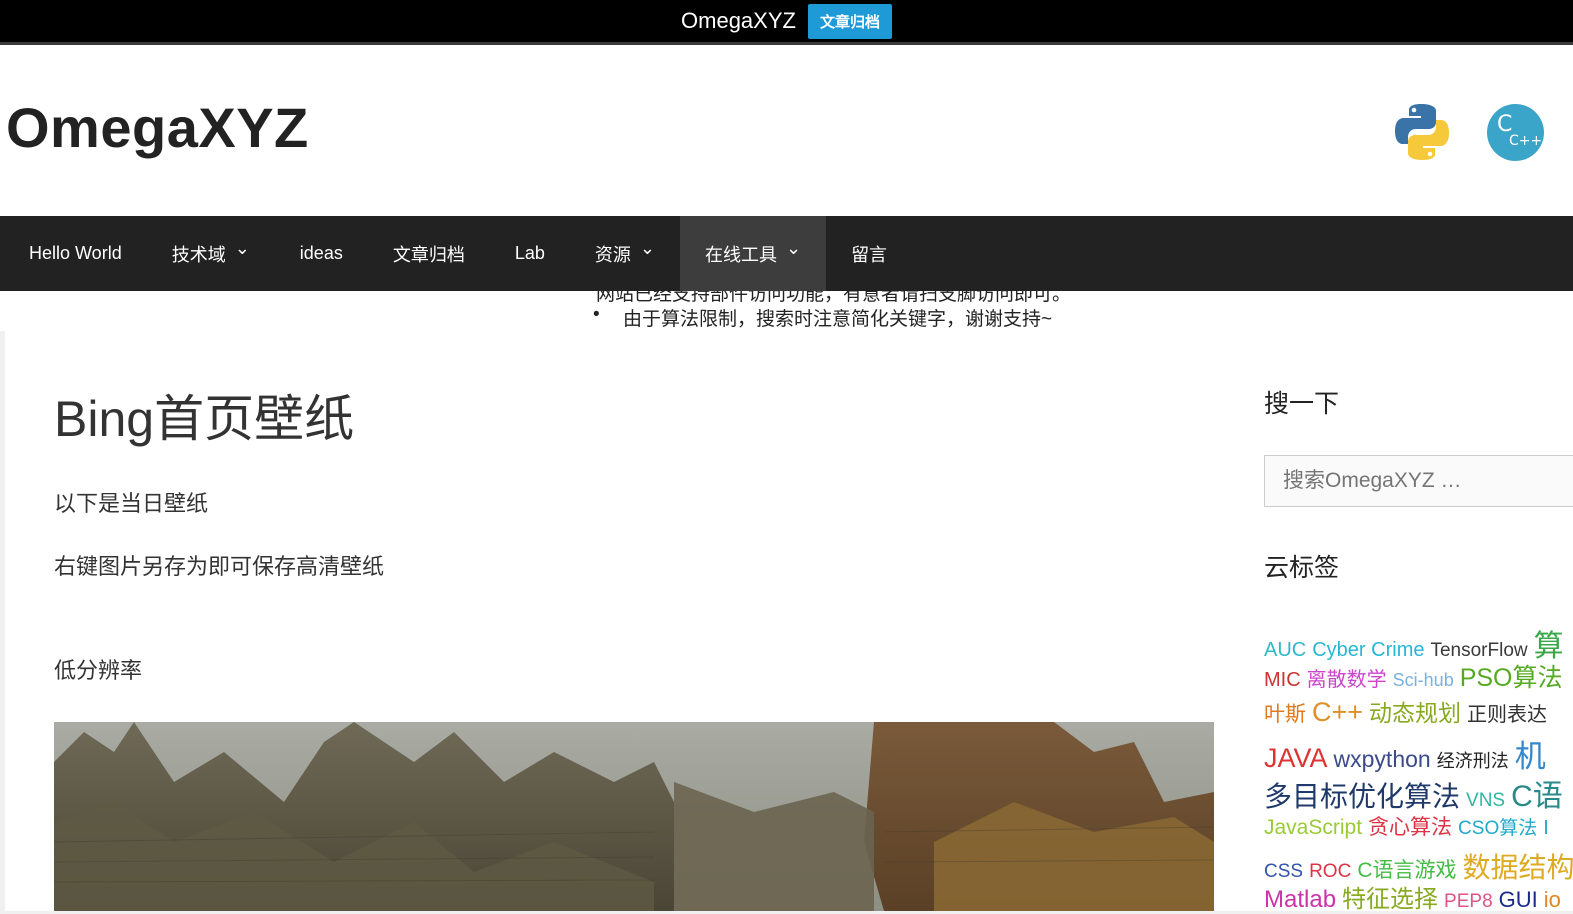  Describe the element at coordinates (1300, 899) in the screenshot. I see `tag-link: Matlab` at that location.